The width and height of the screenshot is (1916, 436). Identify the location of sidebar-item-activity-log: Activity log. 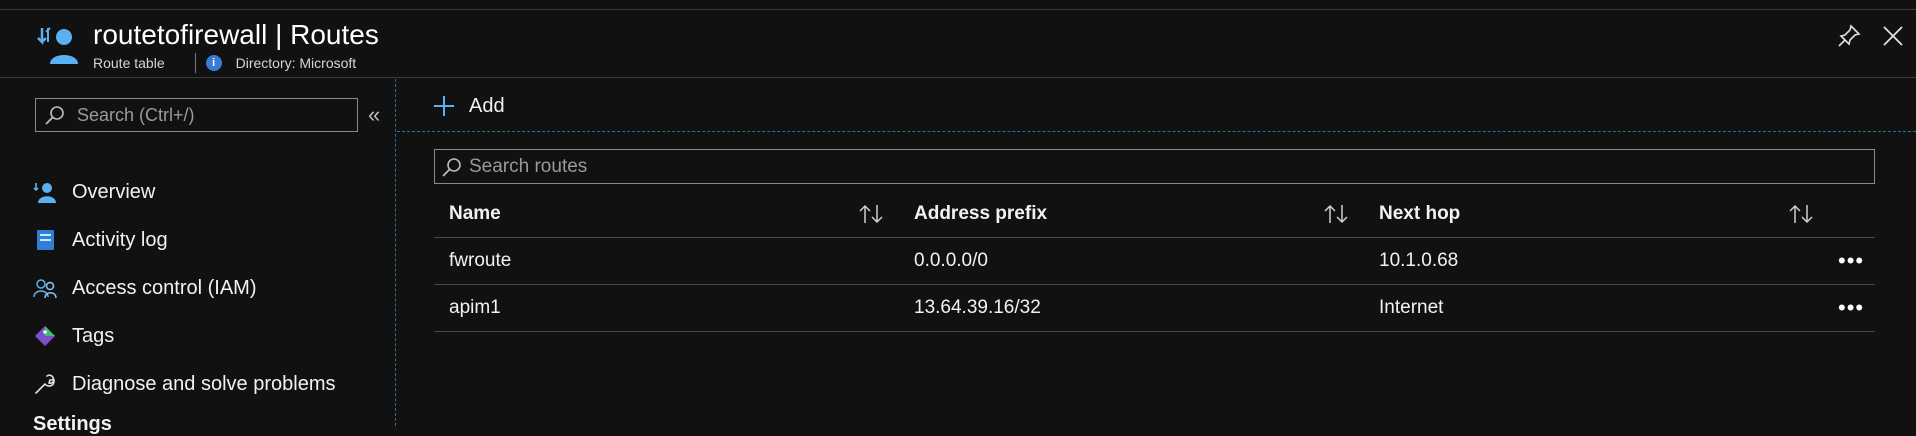
(100, 240).